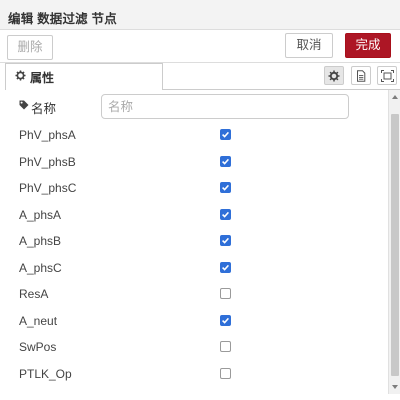  Describe the element at coordinates (38, 320) in the screenshot. I see `field-label: A_neut` at that location.